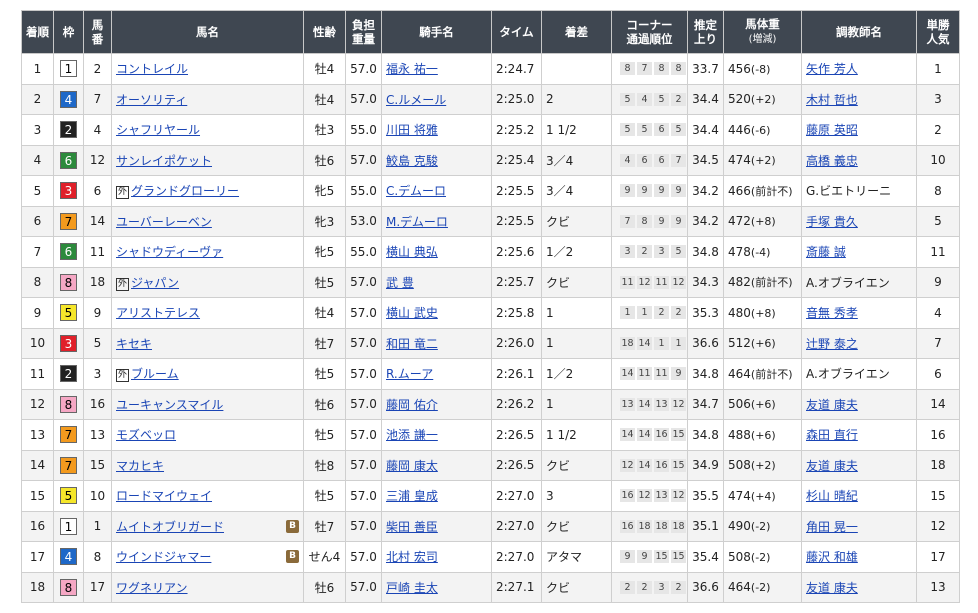 Image resolution: width=978 pixels, height=613 pixels. I want to click on jockey-link: 鮫島 克駿, so click(412, 161).